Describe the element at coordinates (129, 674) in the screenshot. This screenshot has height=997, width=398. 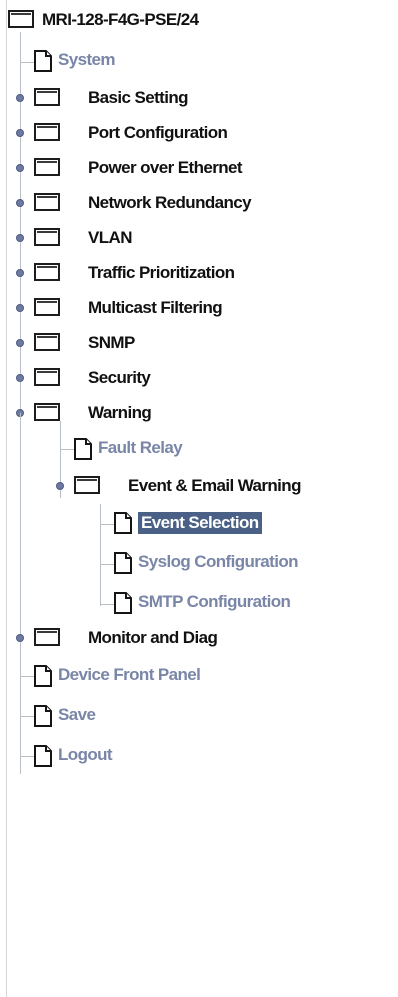
I see `menu-item-label: Device Front Panel` at that location.